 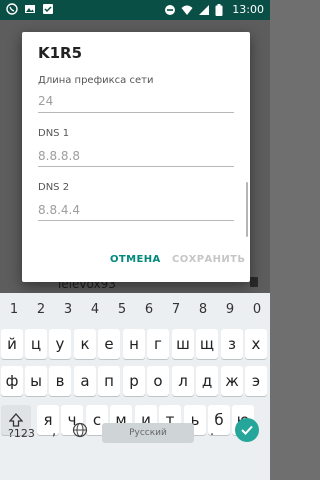 What do you see at coordinates (230, 309) in the screenshot?
I see `number-key: 9` at bounding box center [230, 309].